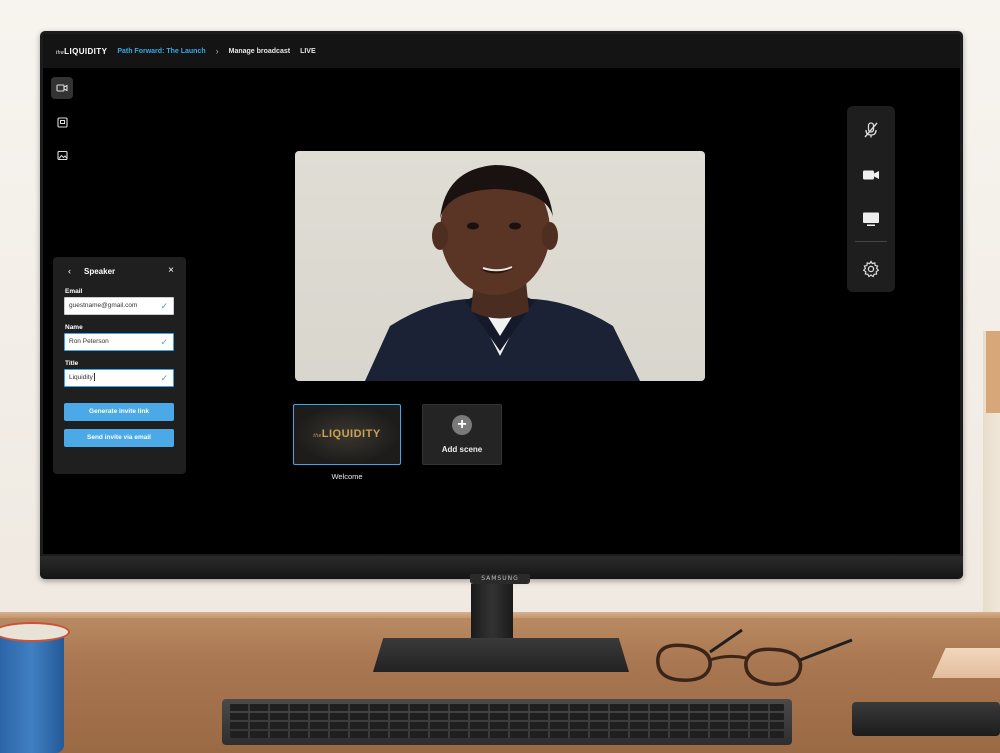 The image size is (1000, 753). I want to click on rail-camera-button, so click(62, 88).